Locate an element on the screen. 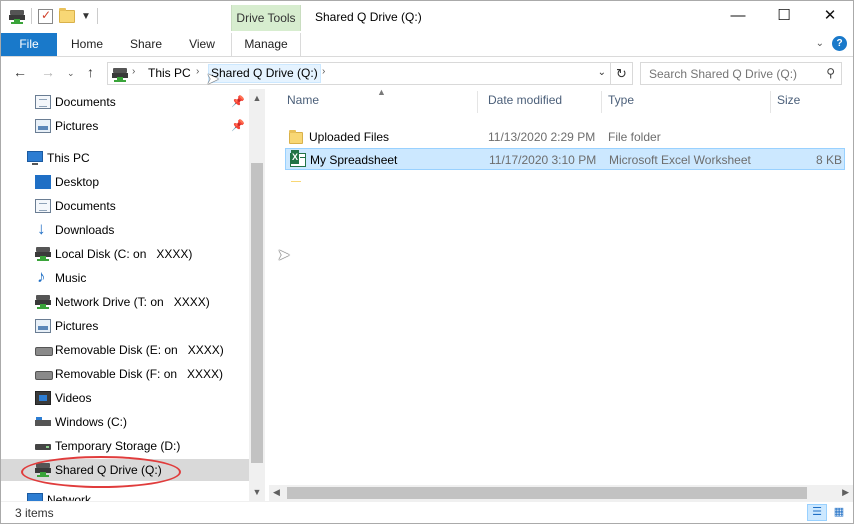 The image size is (854, 524). breadcrumb-this-pc: This PC is located at coordinates (169, 73).